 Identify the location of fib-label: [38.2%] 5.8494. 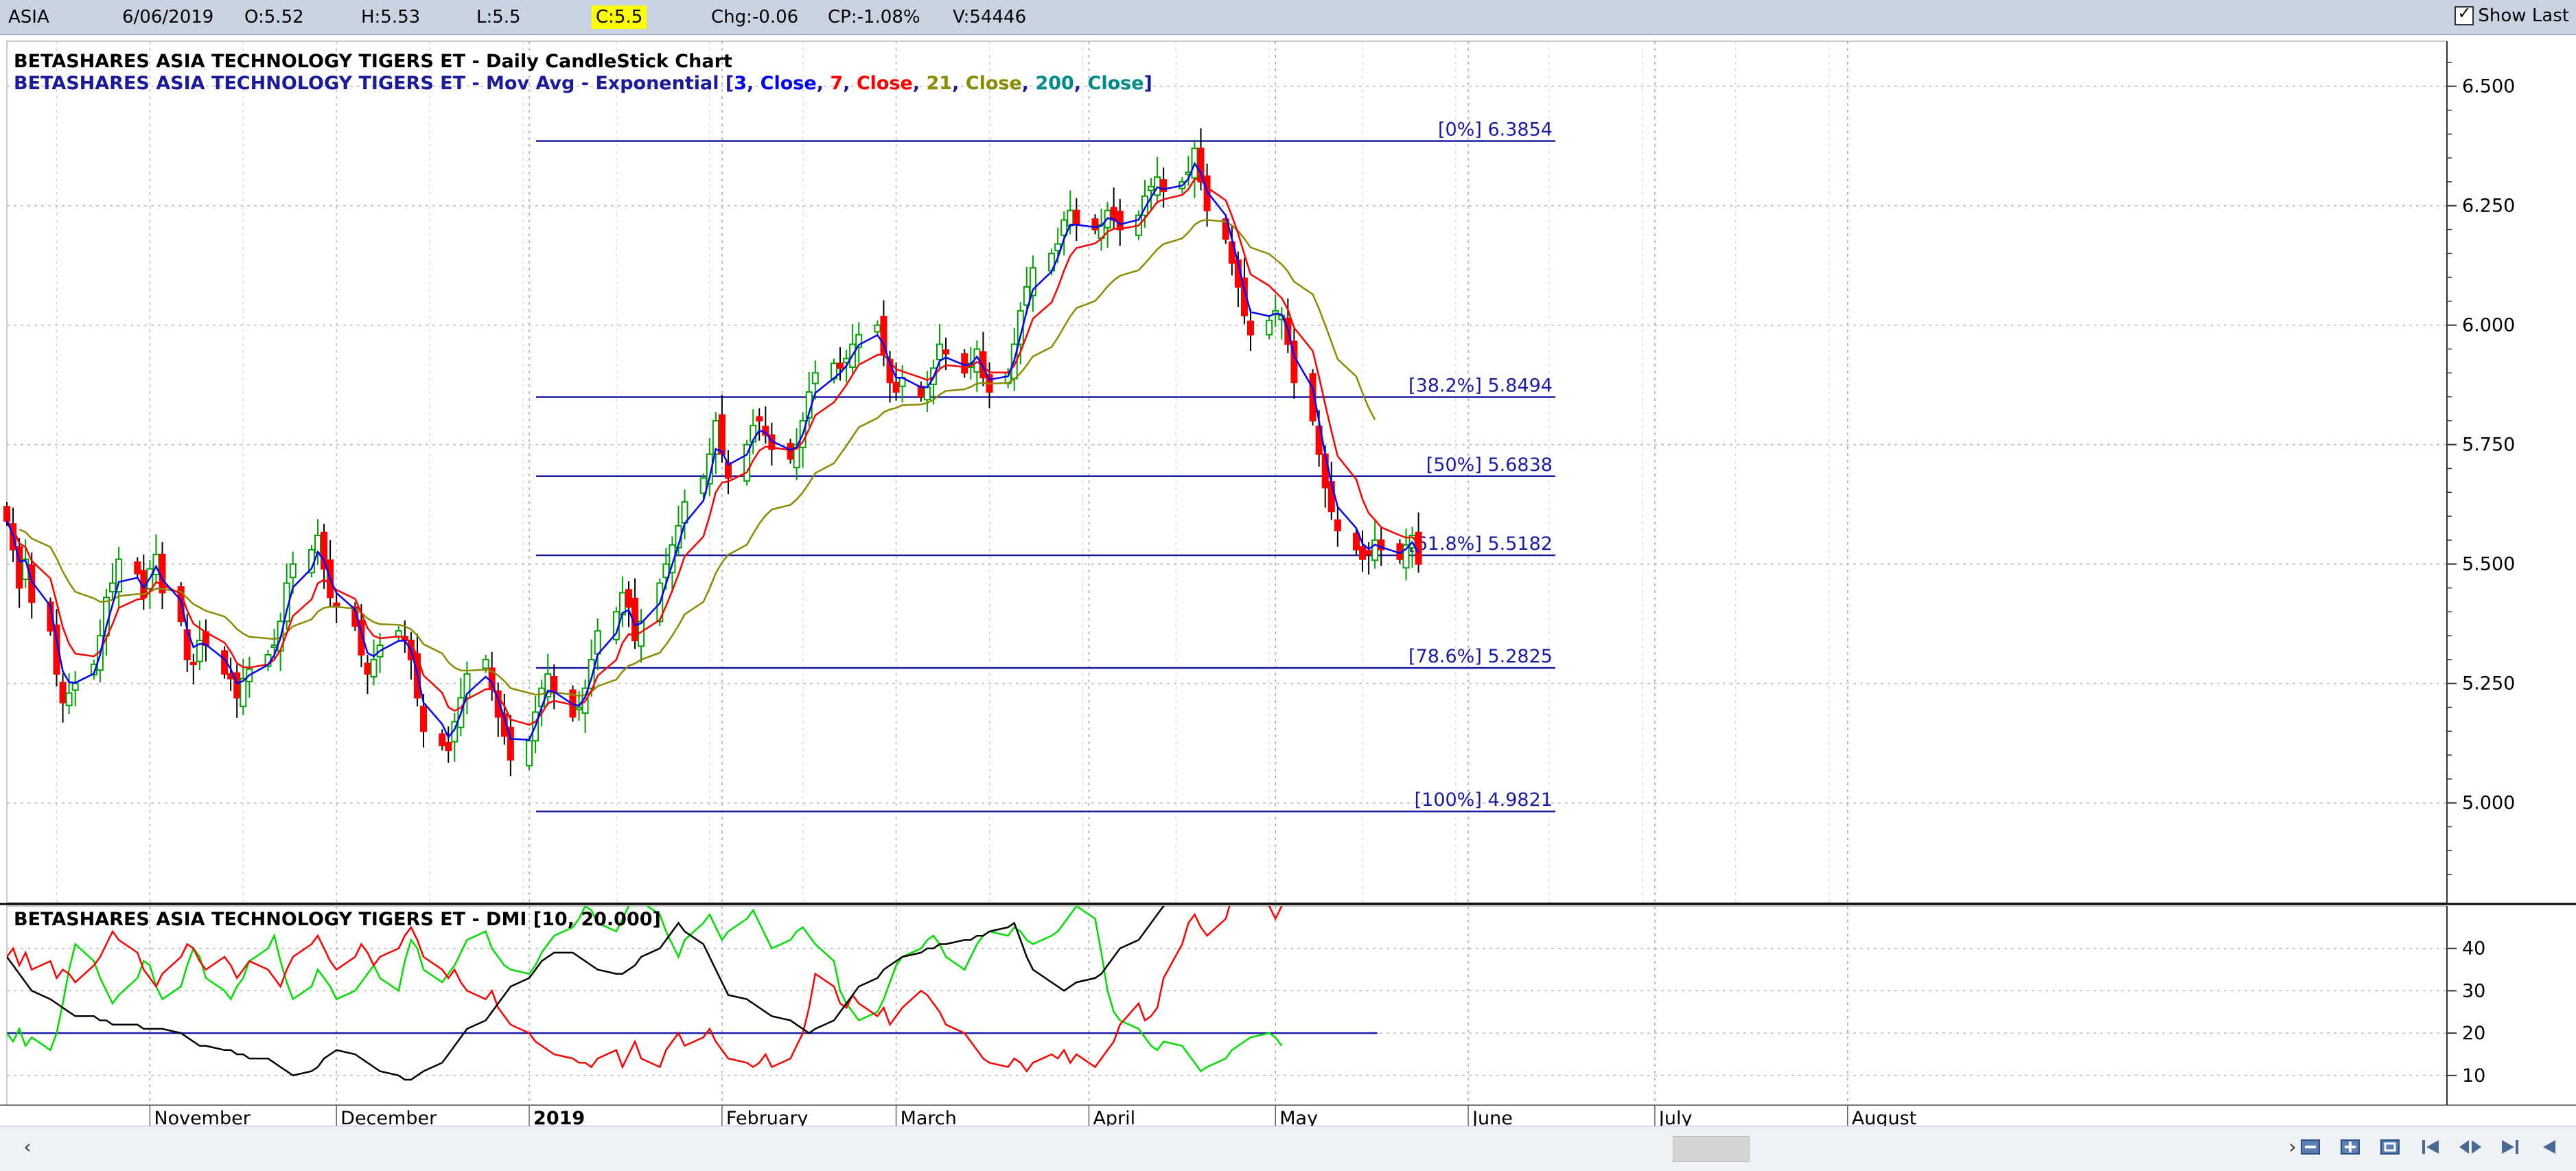
(1480, 386).